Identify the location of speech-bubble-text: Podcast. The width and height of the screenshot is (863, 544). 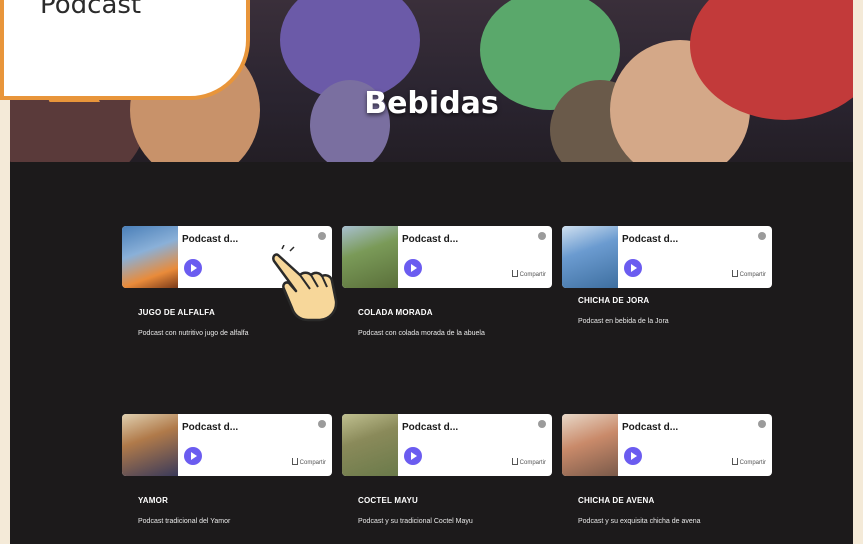
(91, 10).